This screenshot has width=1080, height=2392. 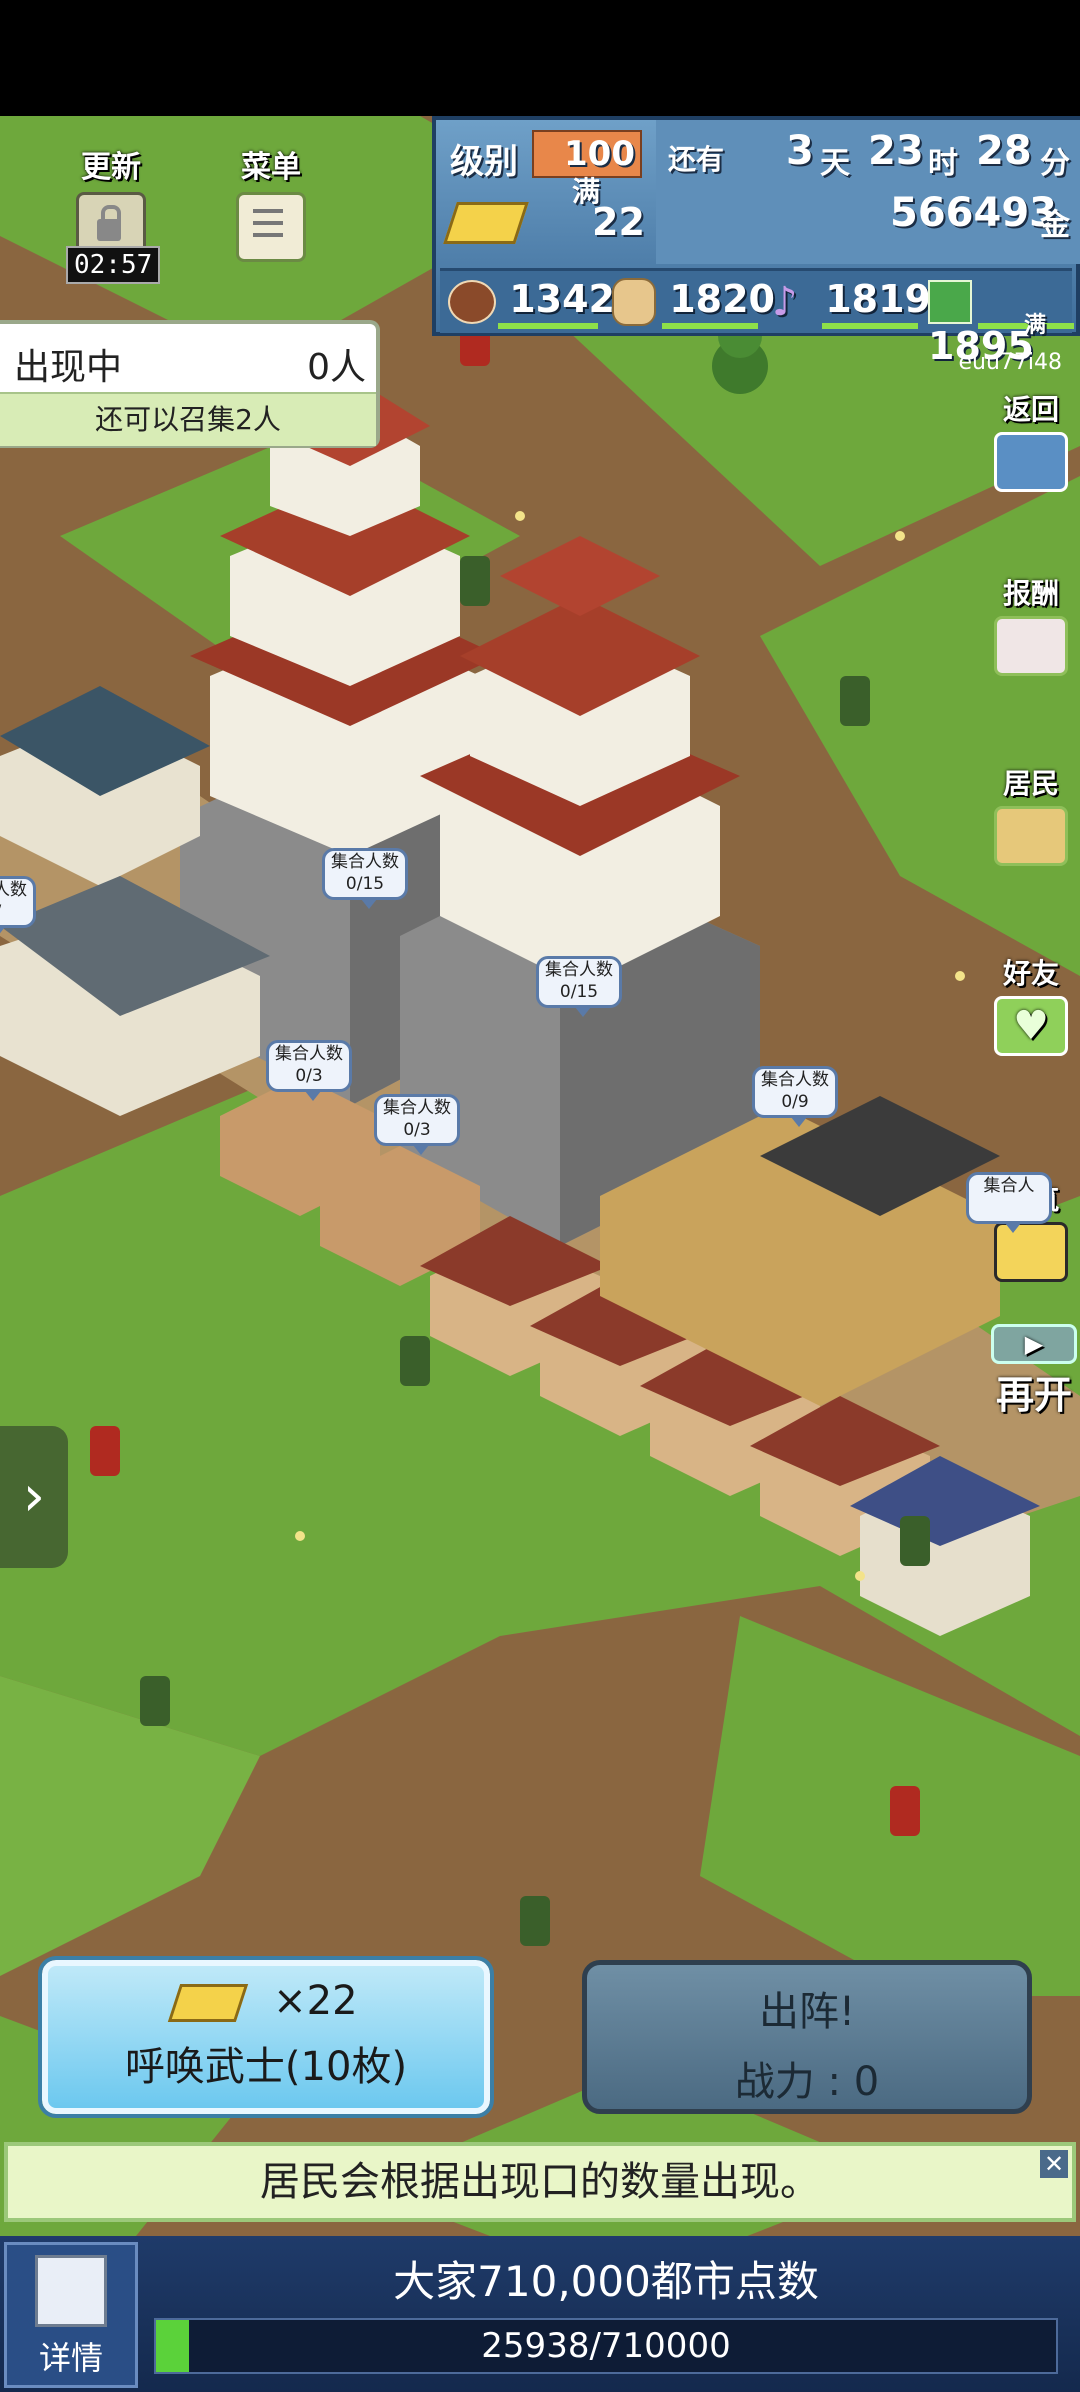 What do you see at coordinates (1030, 973) in the screenshot?
I see `friends-label: 好友` at bounding box center [1030, 973].